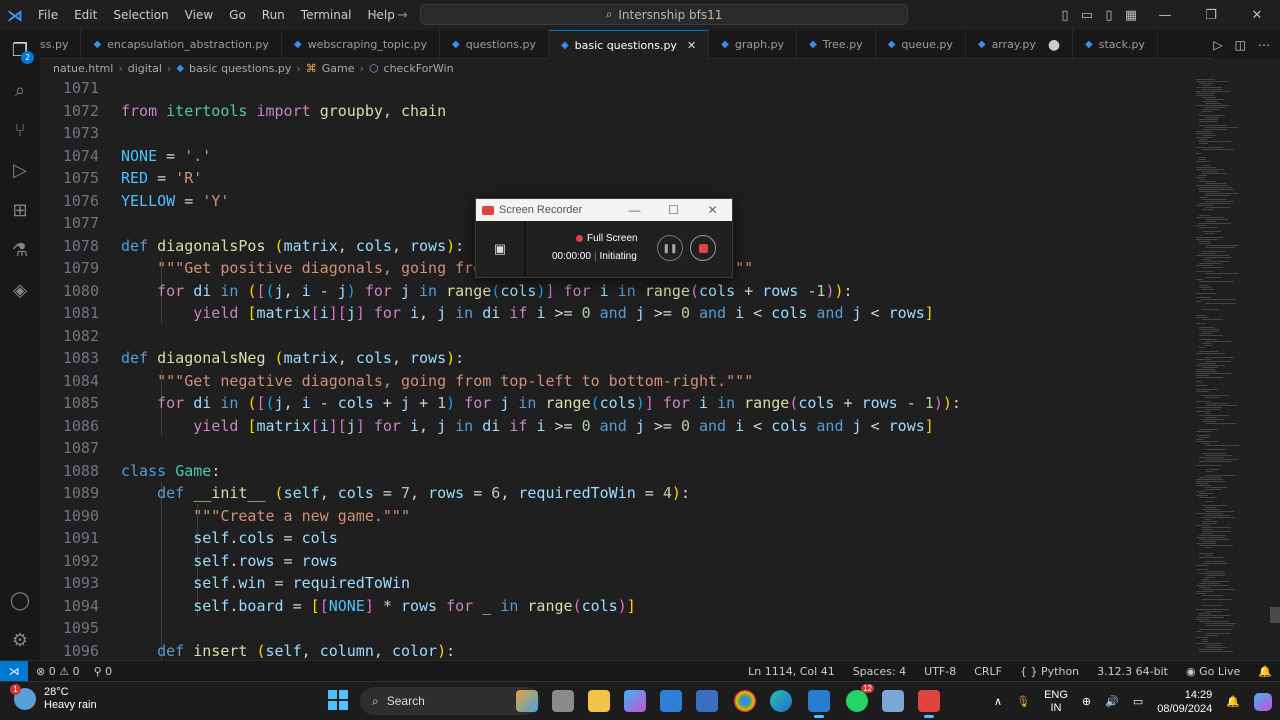 This screenshot has width=1280, height=720. I want to click on tab-ss: ss.py, so click(61, 44).